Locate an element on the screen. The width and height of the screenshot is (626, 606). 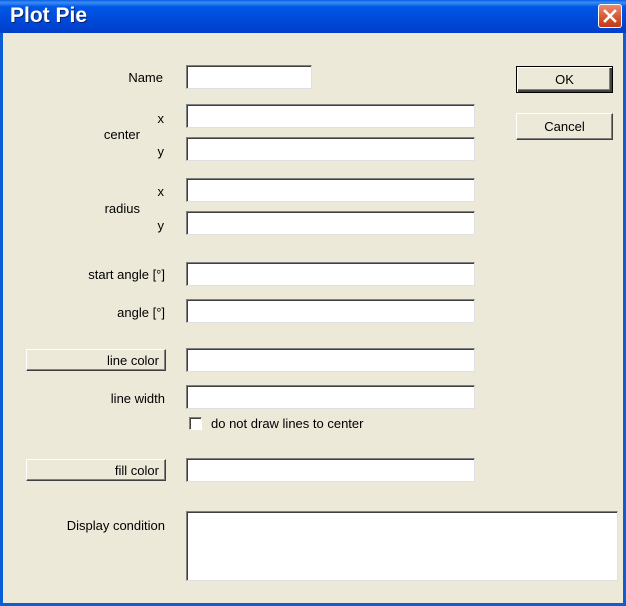
radius-y-input is located at coordinates (330, 223).